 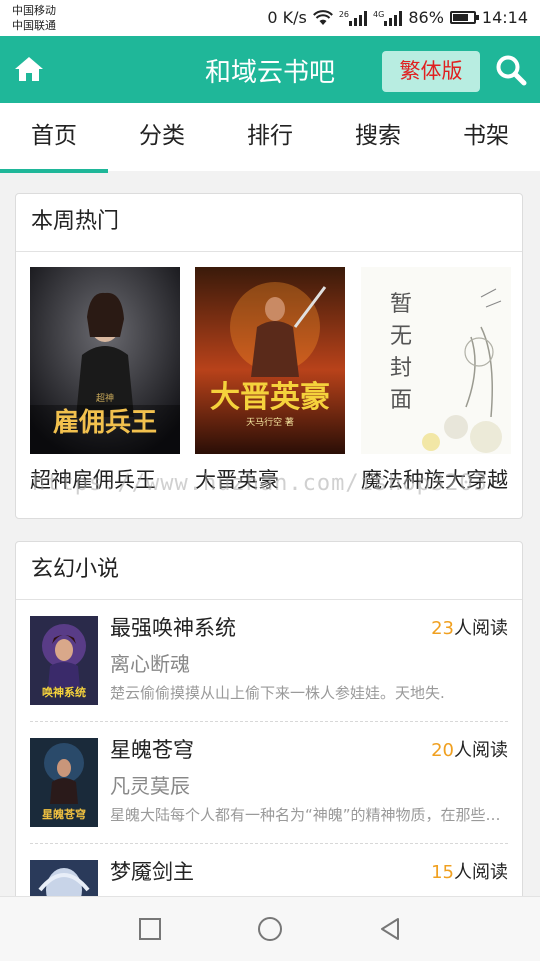 What do you see at coordinates (378, 137) in the screenshot?
I see `tab-search: 搜索` at bounding box center [378, 137].